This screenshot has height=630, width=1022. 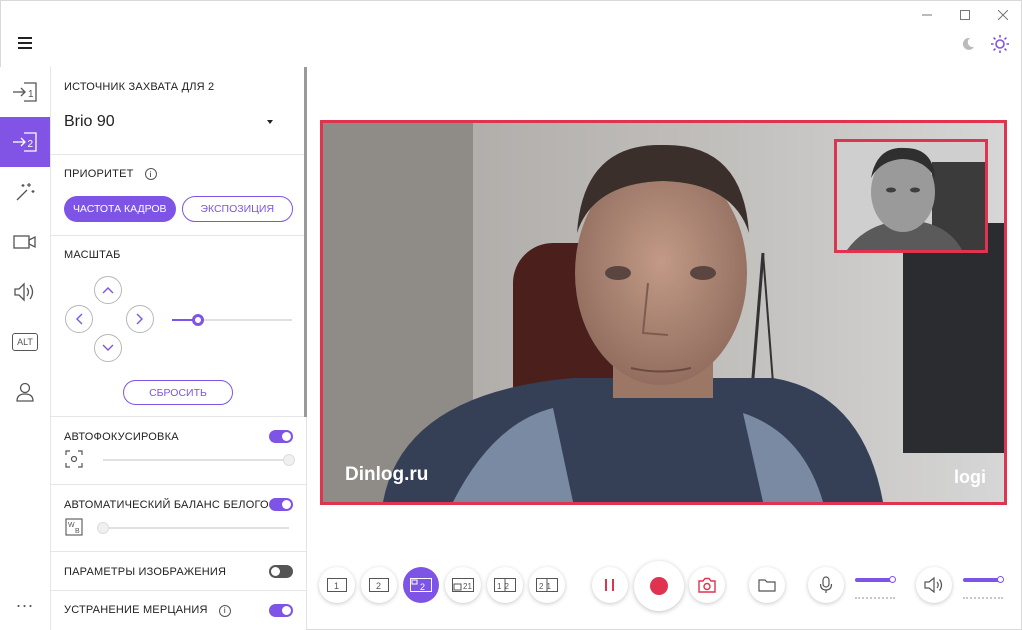 I want to click on layout-split-21-button: 21, so click(x=547, y=585).